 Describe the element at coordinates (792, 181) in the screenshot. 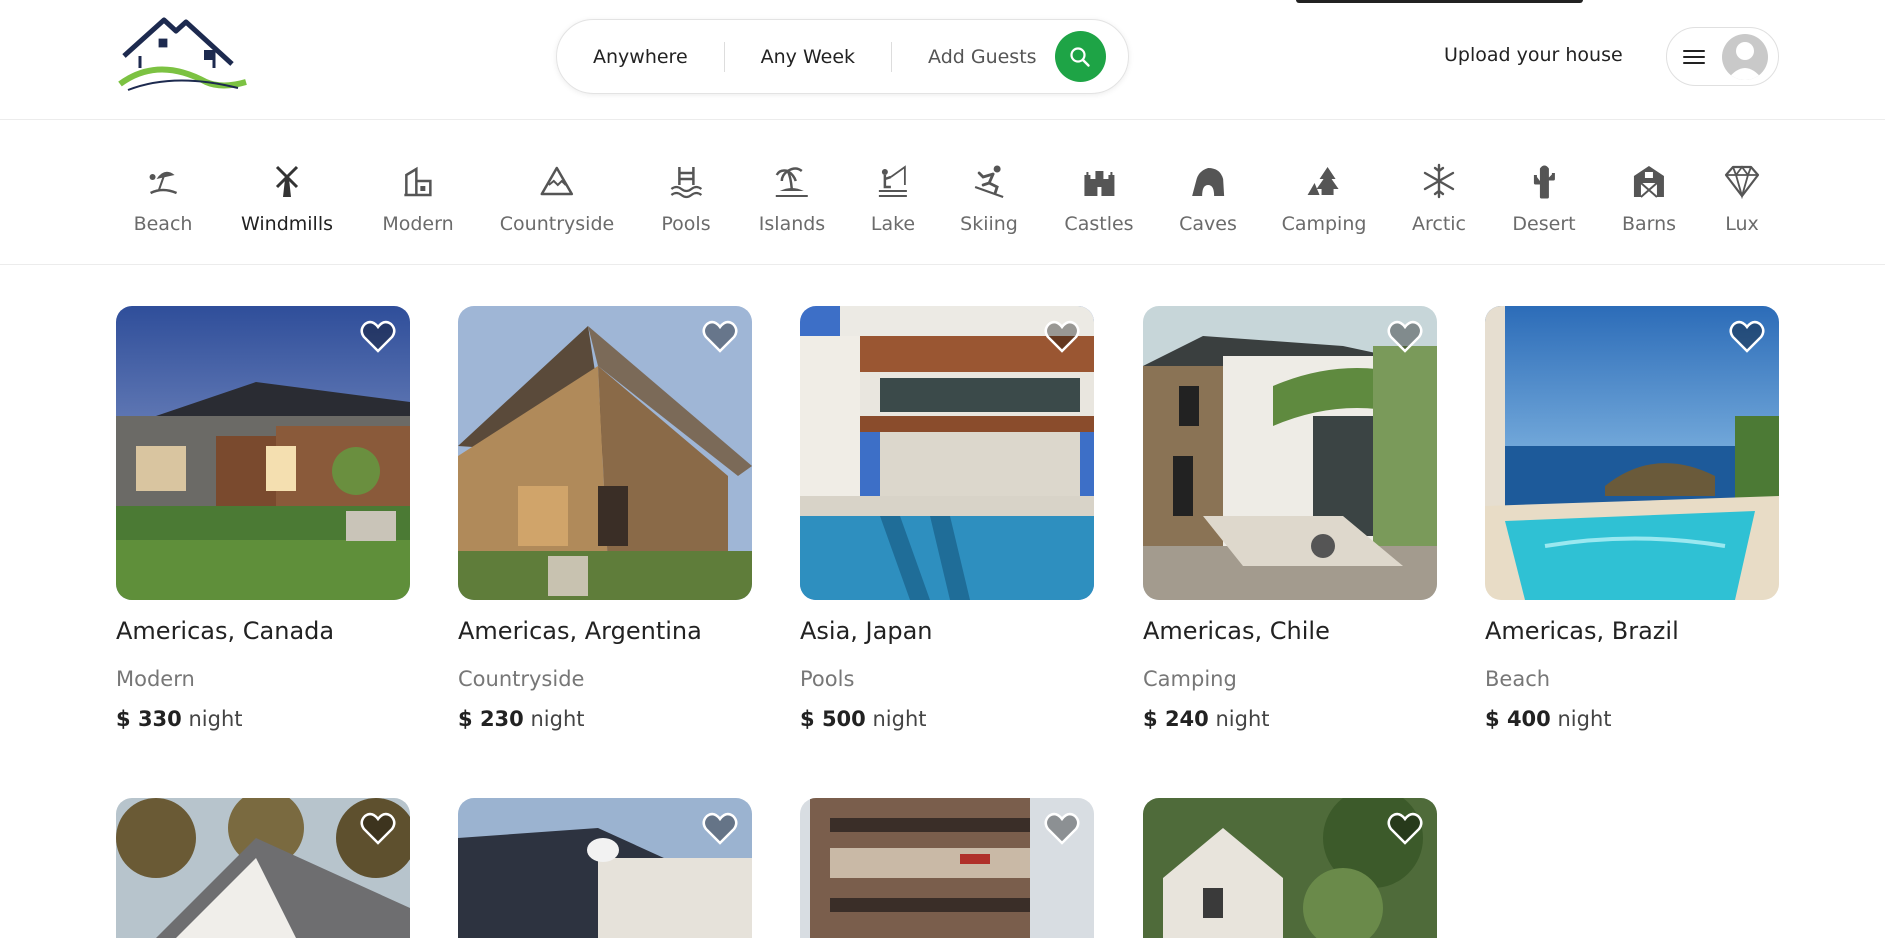

I see `island-icon` at that location.